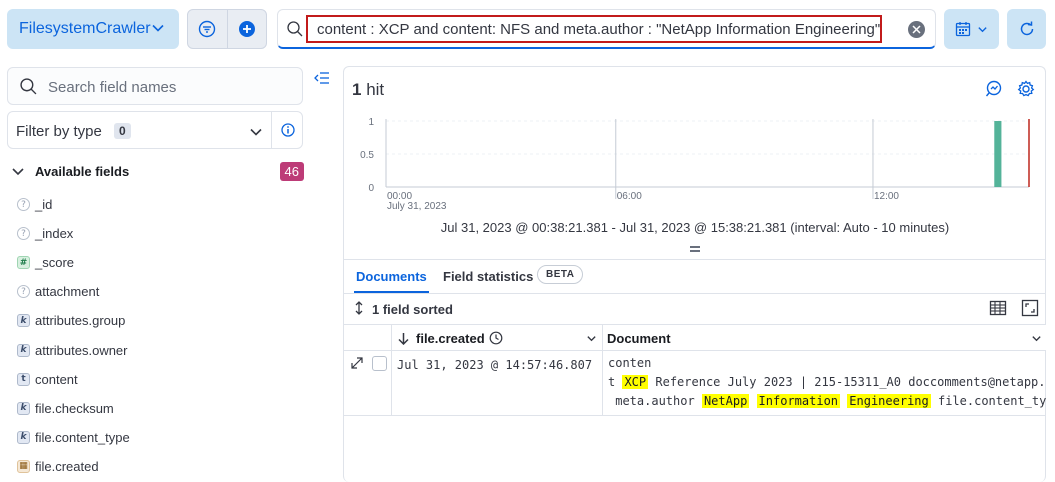 This screenshot has height=482, width=1055. I want to click on doc-field-key: file.content_type, so click(991, 401).